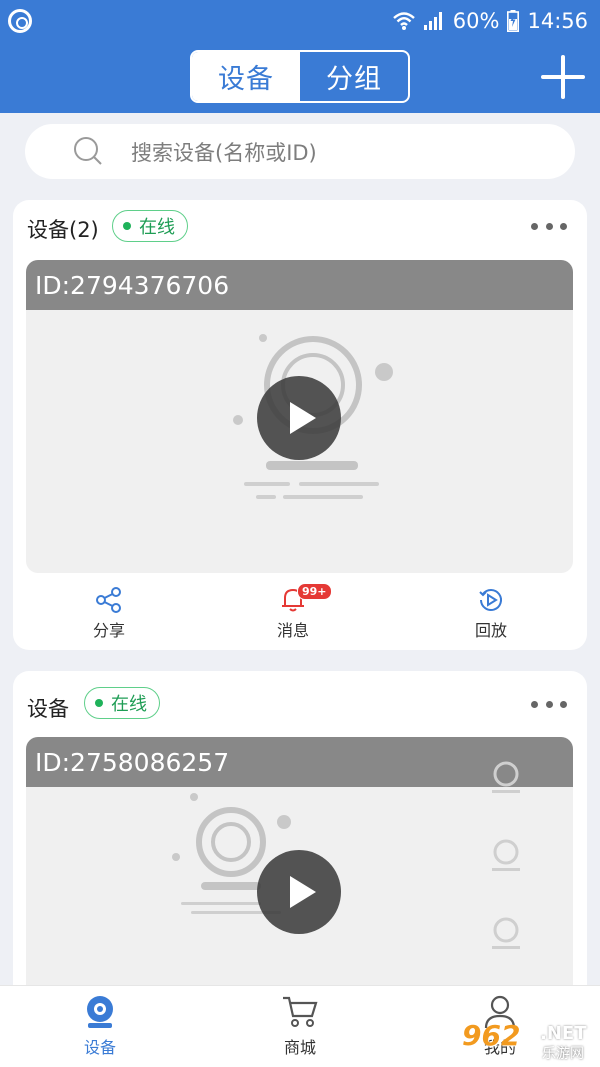  I want to click on segmented-control: 设备 分组, so click(300, 76).